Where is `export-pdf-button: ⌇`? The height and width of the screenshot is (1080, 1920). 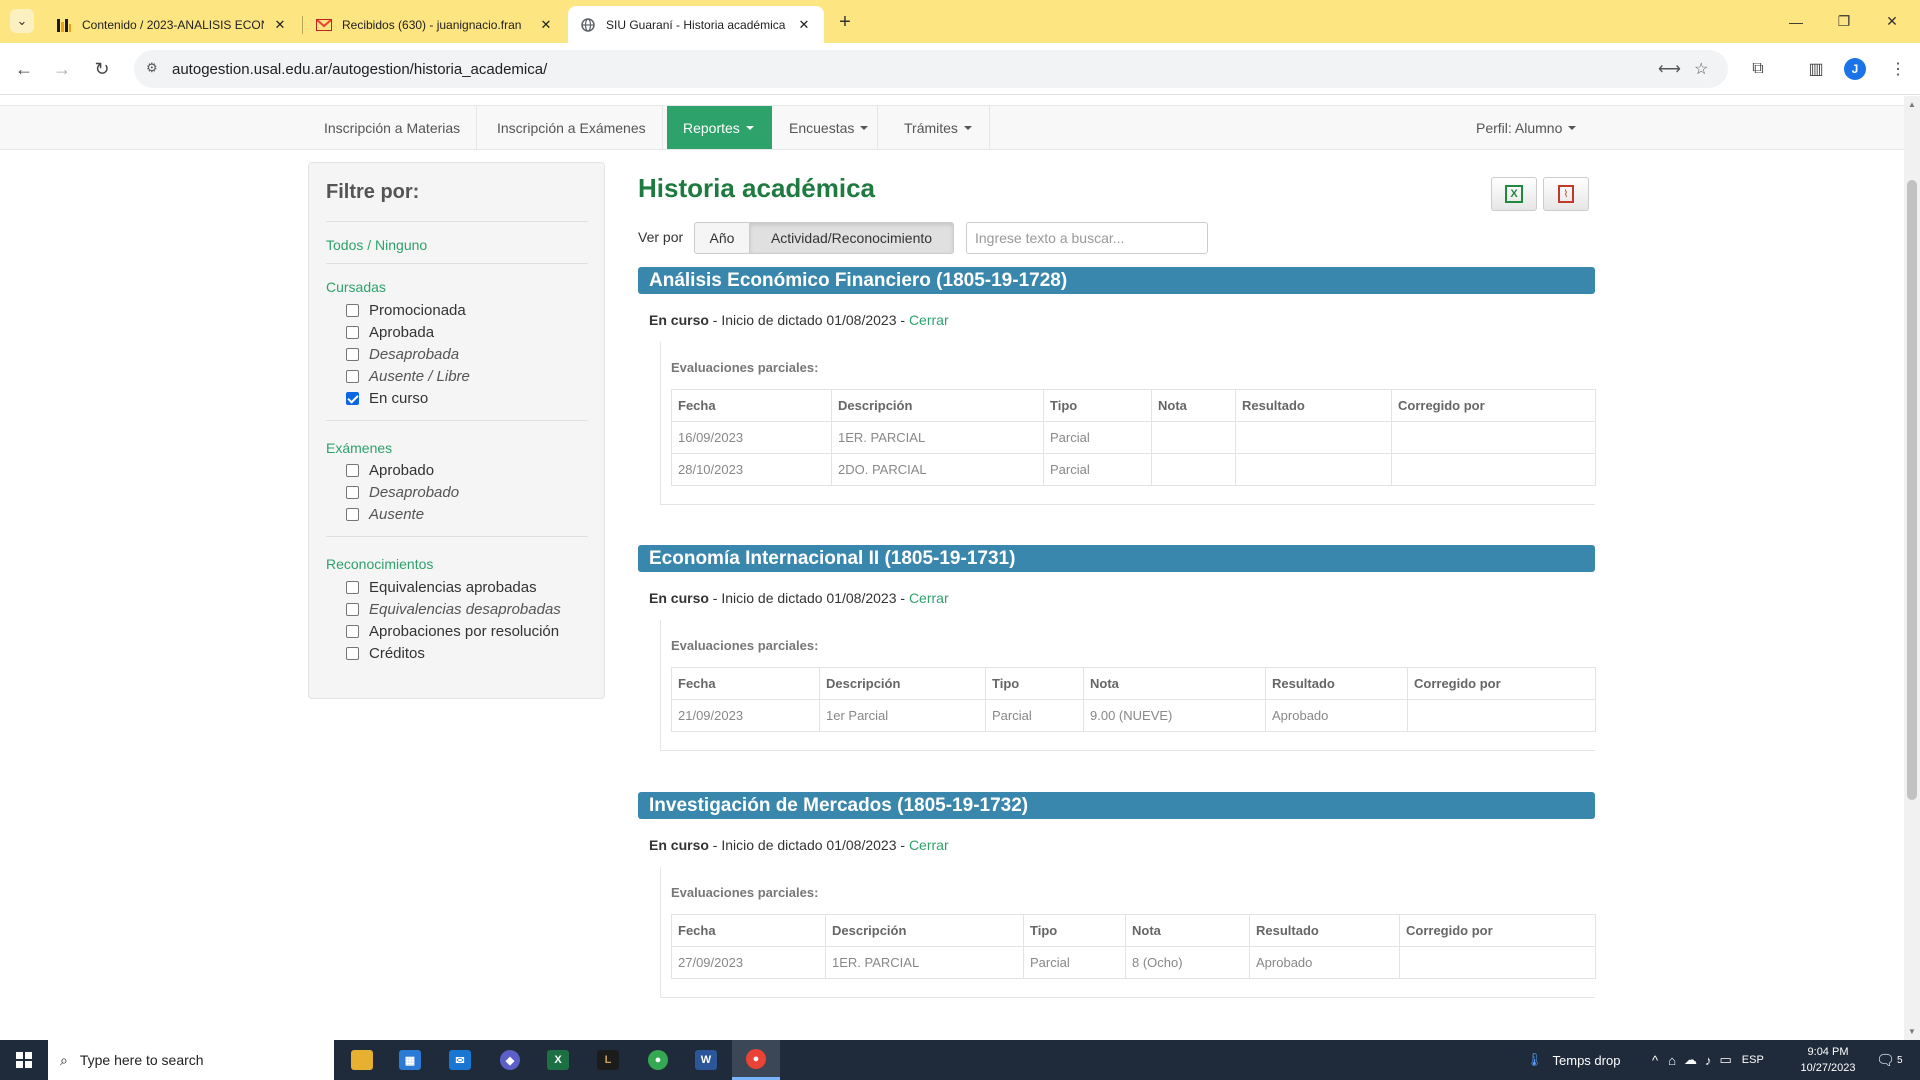 export-pdf-button: ⌇ is located at coordinates (1566, 194).